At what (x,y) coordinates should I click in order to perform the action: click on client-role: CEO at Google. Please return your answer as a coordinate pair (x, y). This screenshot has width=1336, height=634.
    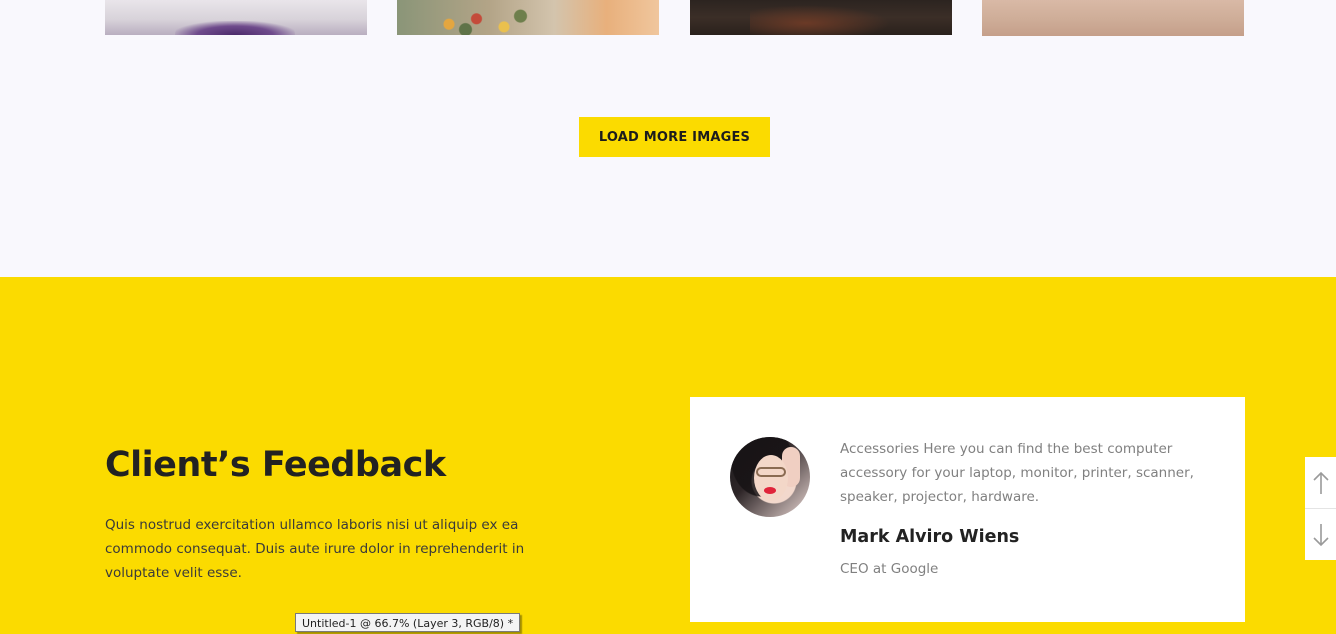
    Looking at the image, I should click on (889, 569).